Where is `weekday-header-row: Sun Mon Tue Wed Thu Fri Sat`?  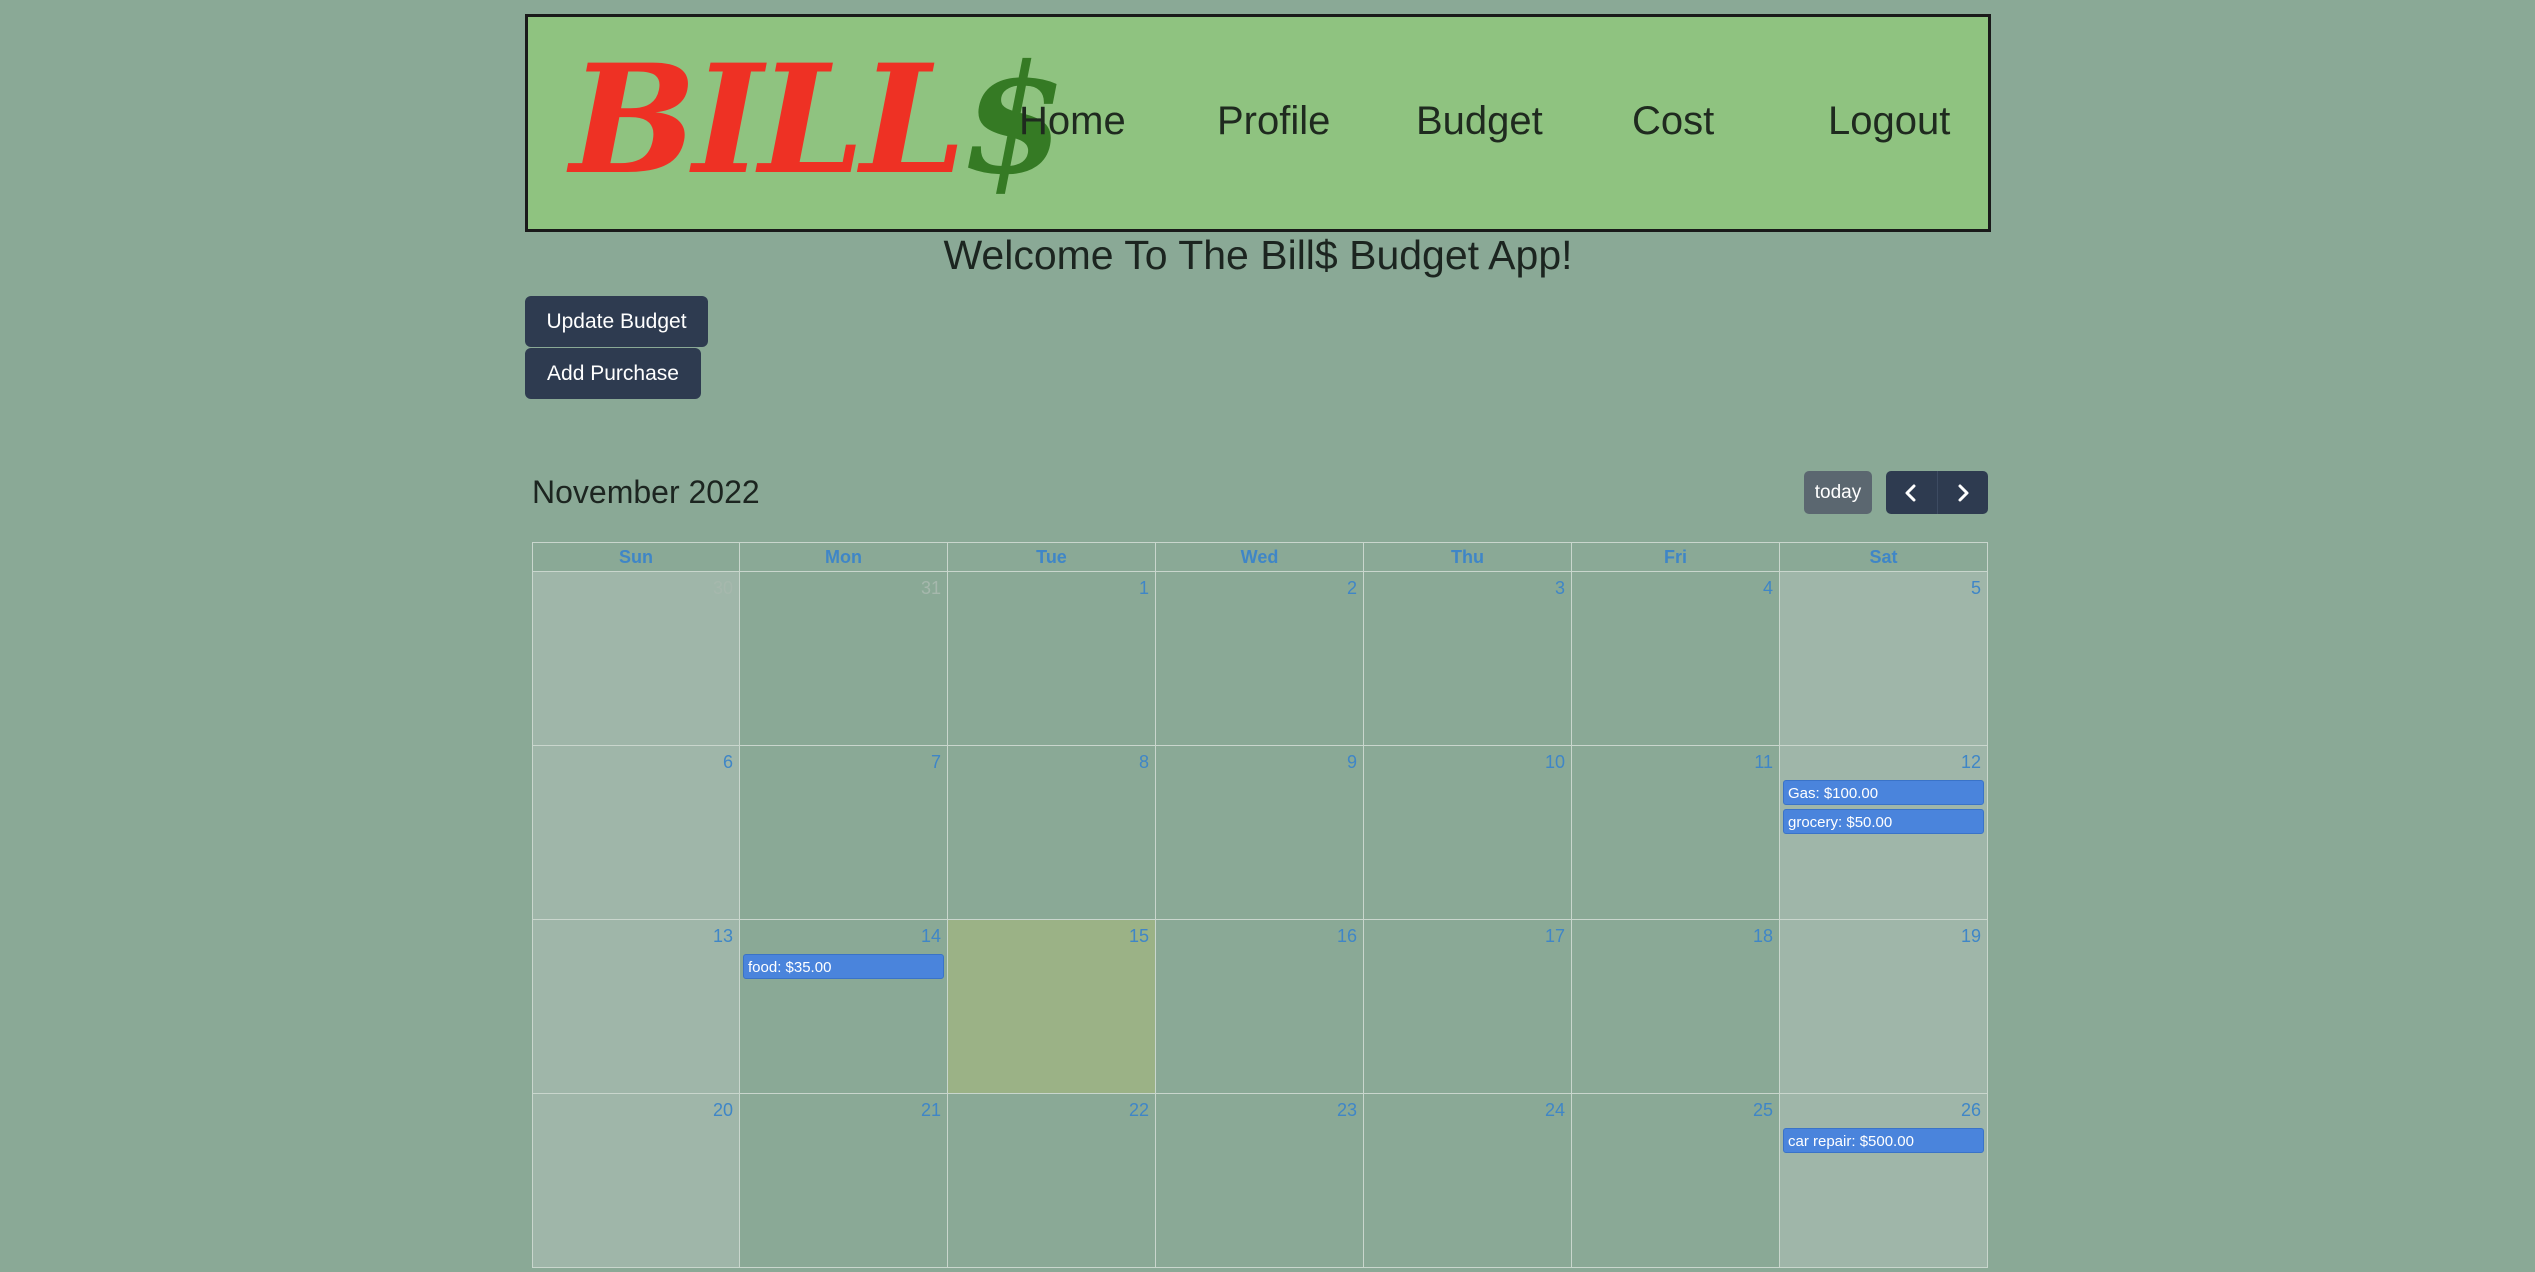
weekday-header-row: Sun Mon Tue Wed Thu Fri Sat is located at coordinates (1260, 557).